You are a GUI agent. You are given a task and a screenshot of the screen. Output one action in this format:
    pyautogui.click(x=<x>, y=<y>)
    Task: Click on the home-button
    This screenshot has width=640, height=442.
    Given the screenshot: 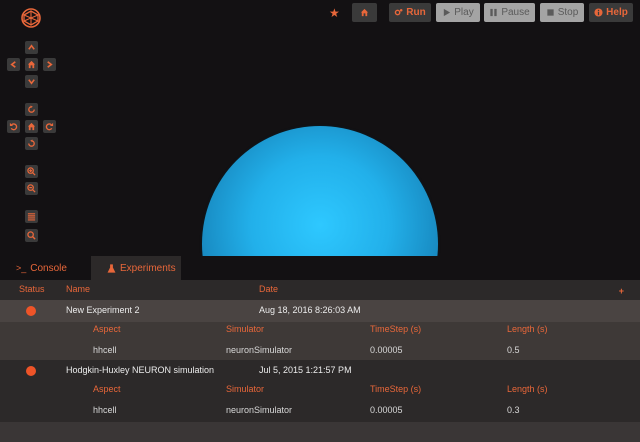 What is the action you would take?
    pyautogui.click(x=364, y=12)
    